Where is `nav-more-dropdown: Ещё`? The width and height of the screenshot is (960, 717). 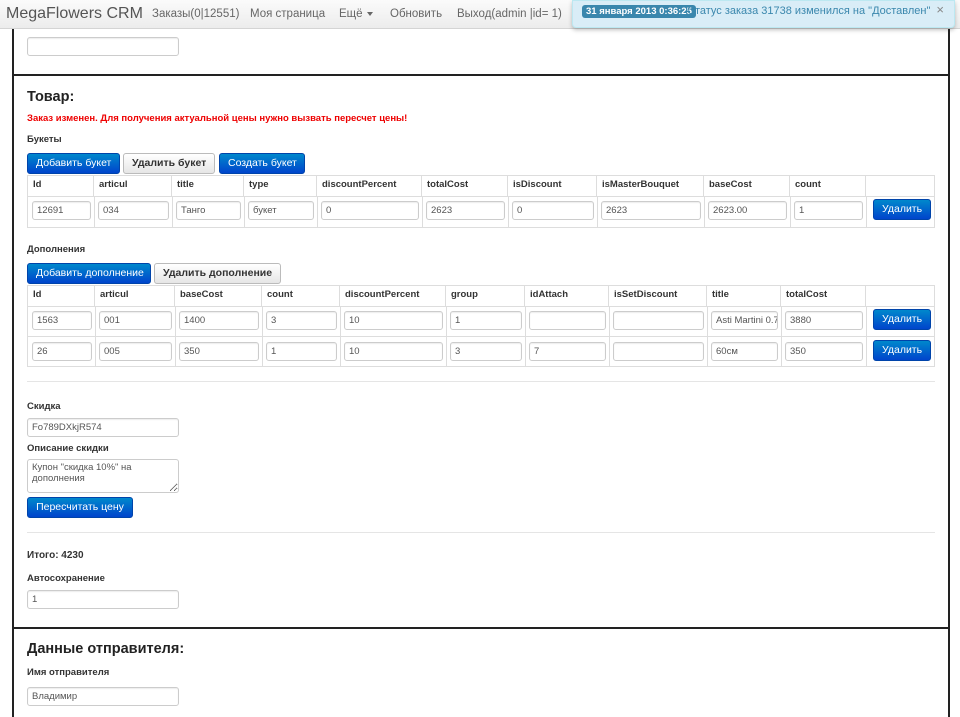 nav-more-dropdown: Ещё is located at coordinates (356, 14).